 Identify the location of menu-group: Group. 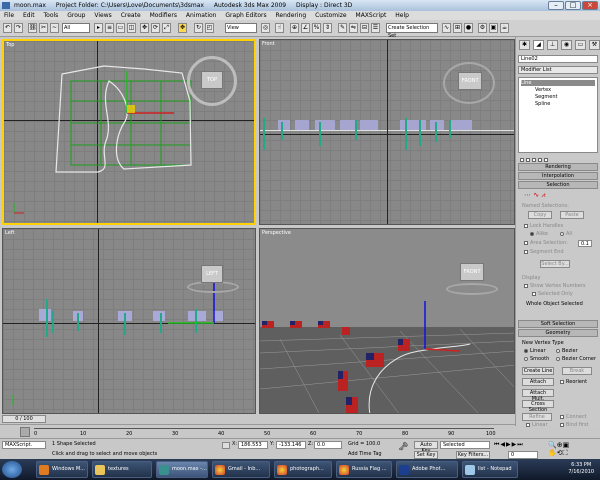
(76, 15).